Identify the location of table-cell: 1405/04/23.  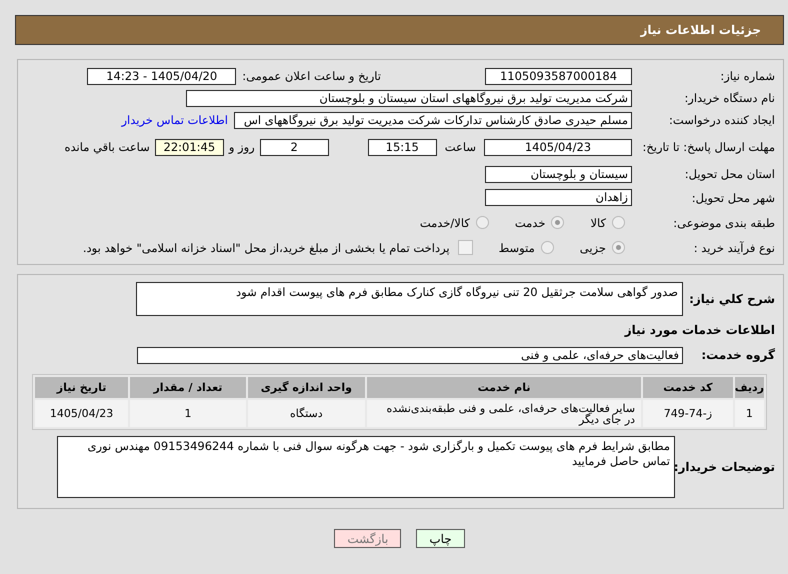
(81, 413).